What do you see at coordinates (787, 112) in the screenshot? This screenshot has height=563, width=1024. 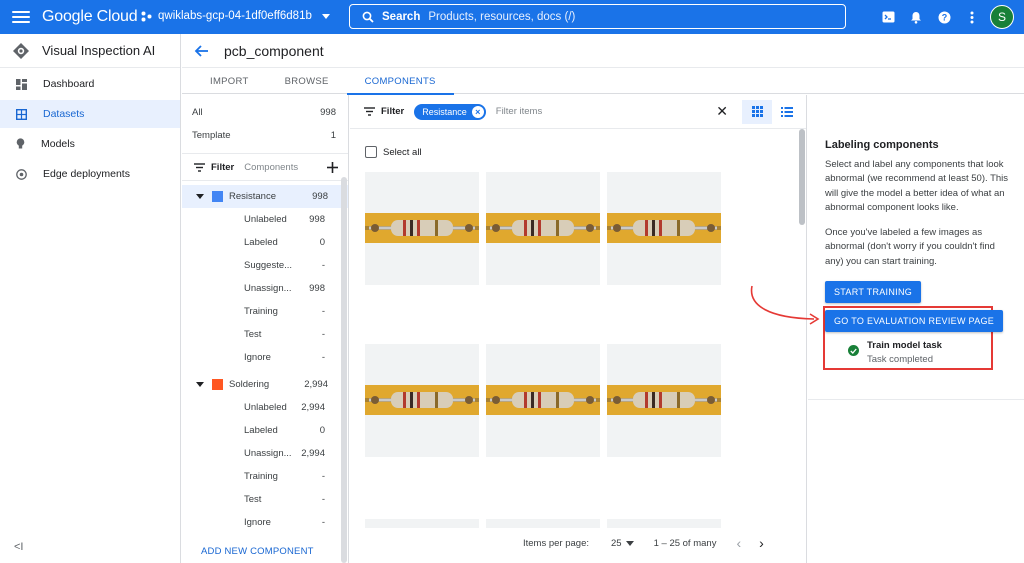 I see `list-view-button` at bounding box center [787, 112].